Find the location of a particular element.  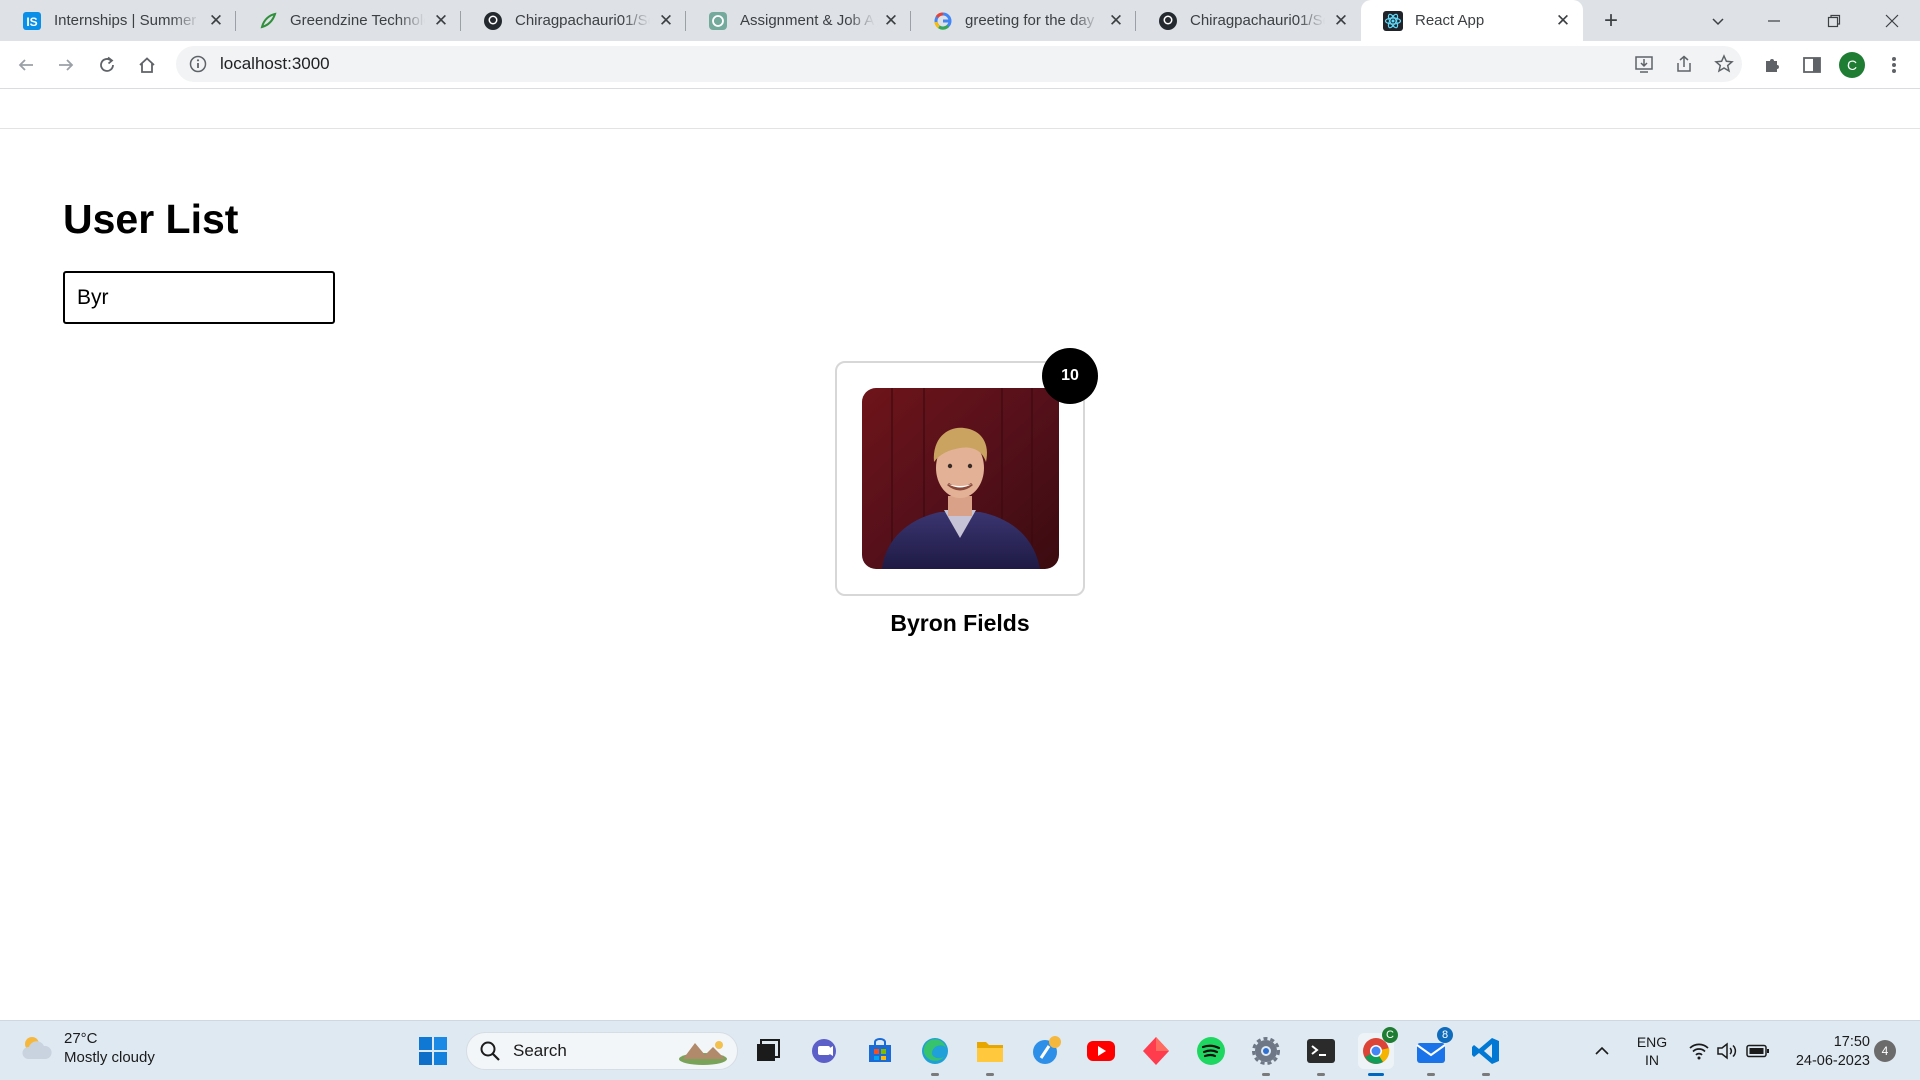

profile-button: C is located at coordinates (1852, 65).